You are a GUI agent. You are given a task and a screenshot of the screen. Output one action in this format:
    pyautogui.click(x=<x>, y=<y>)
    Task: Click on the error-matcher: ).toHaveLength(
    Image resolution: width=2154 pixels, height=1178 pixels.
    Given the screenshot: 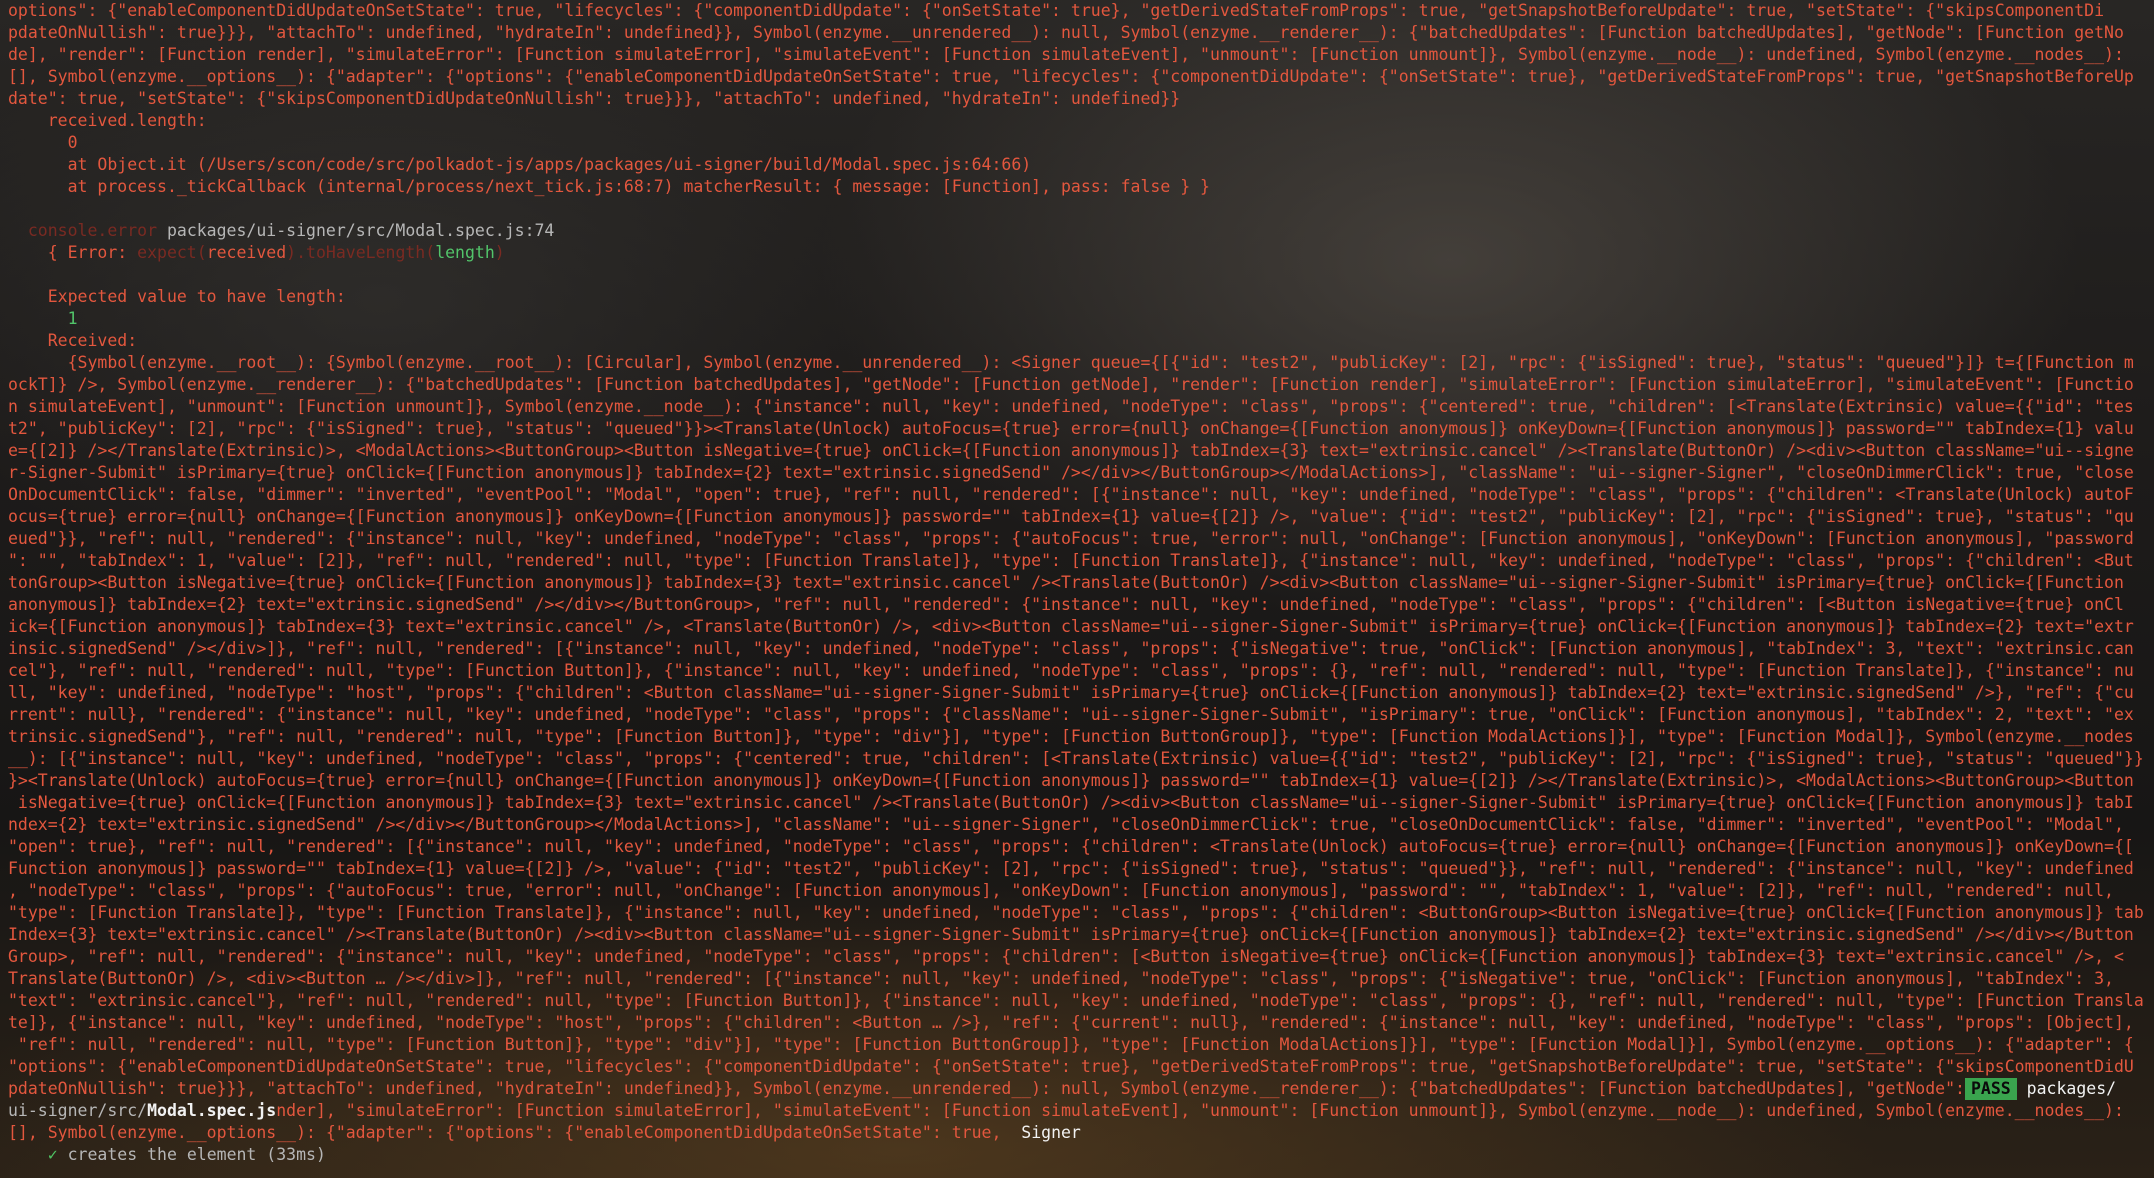 What is the action you would take?
    pyautogui.click(x=361, y=252)
    